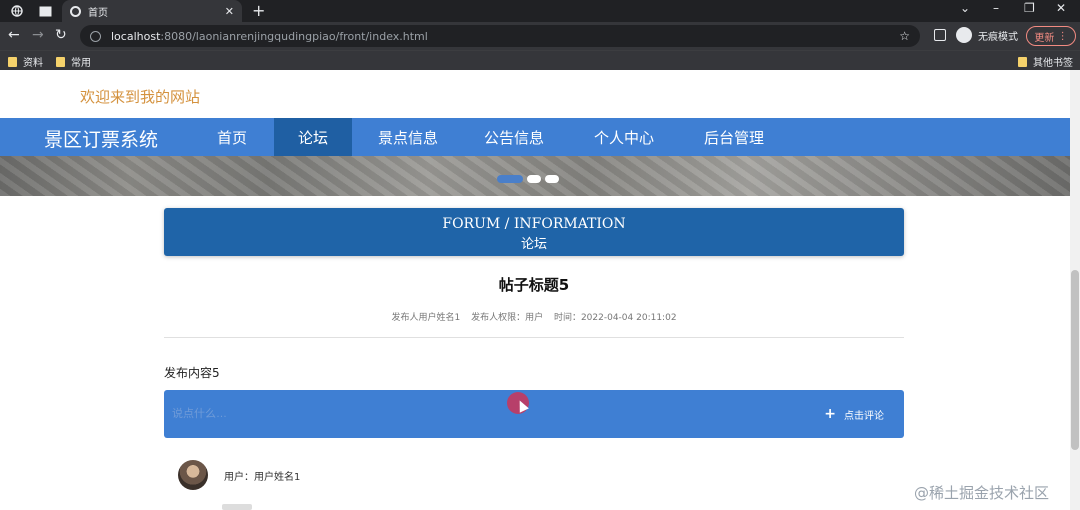  I want to click on tab-list-chevron-icon: ⌄, so click(965, 8).